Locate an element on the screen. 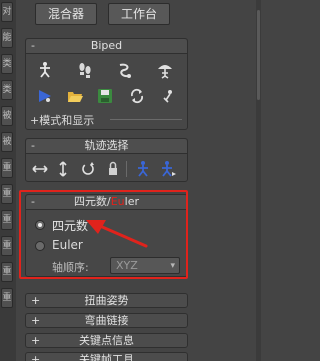 This screenshot has height=361, width=320. biped-title: Biped is located at coordinates (106, 45).